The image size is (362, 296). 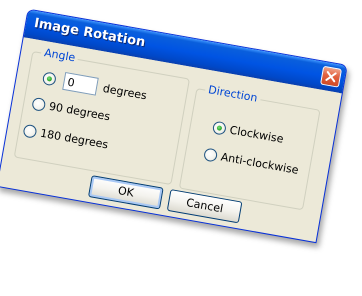 What do you see at coordinates (60, 55) in the screenshot?
I see `angle-group-label: Angle` at bounding box center [60, 55].